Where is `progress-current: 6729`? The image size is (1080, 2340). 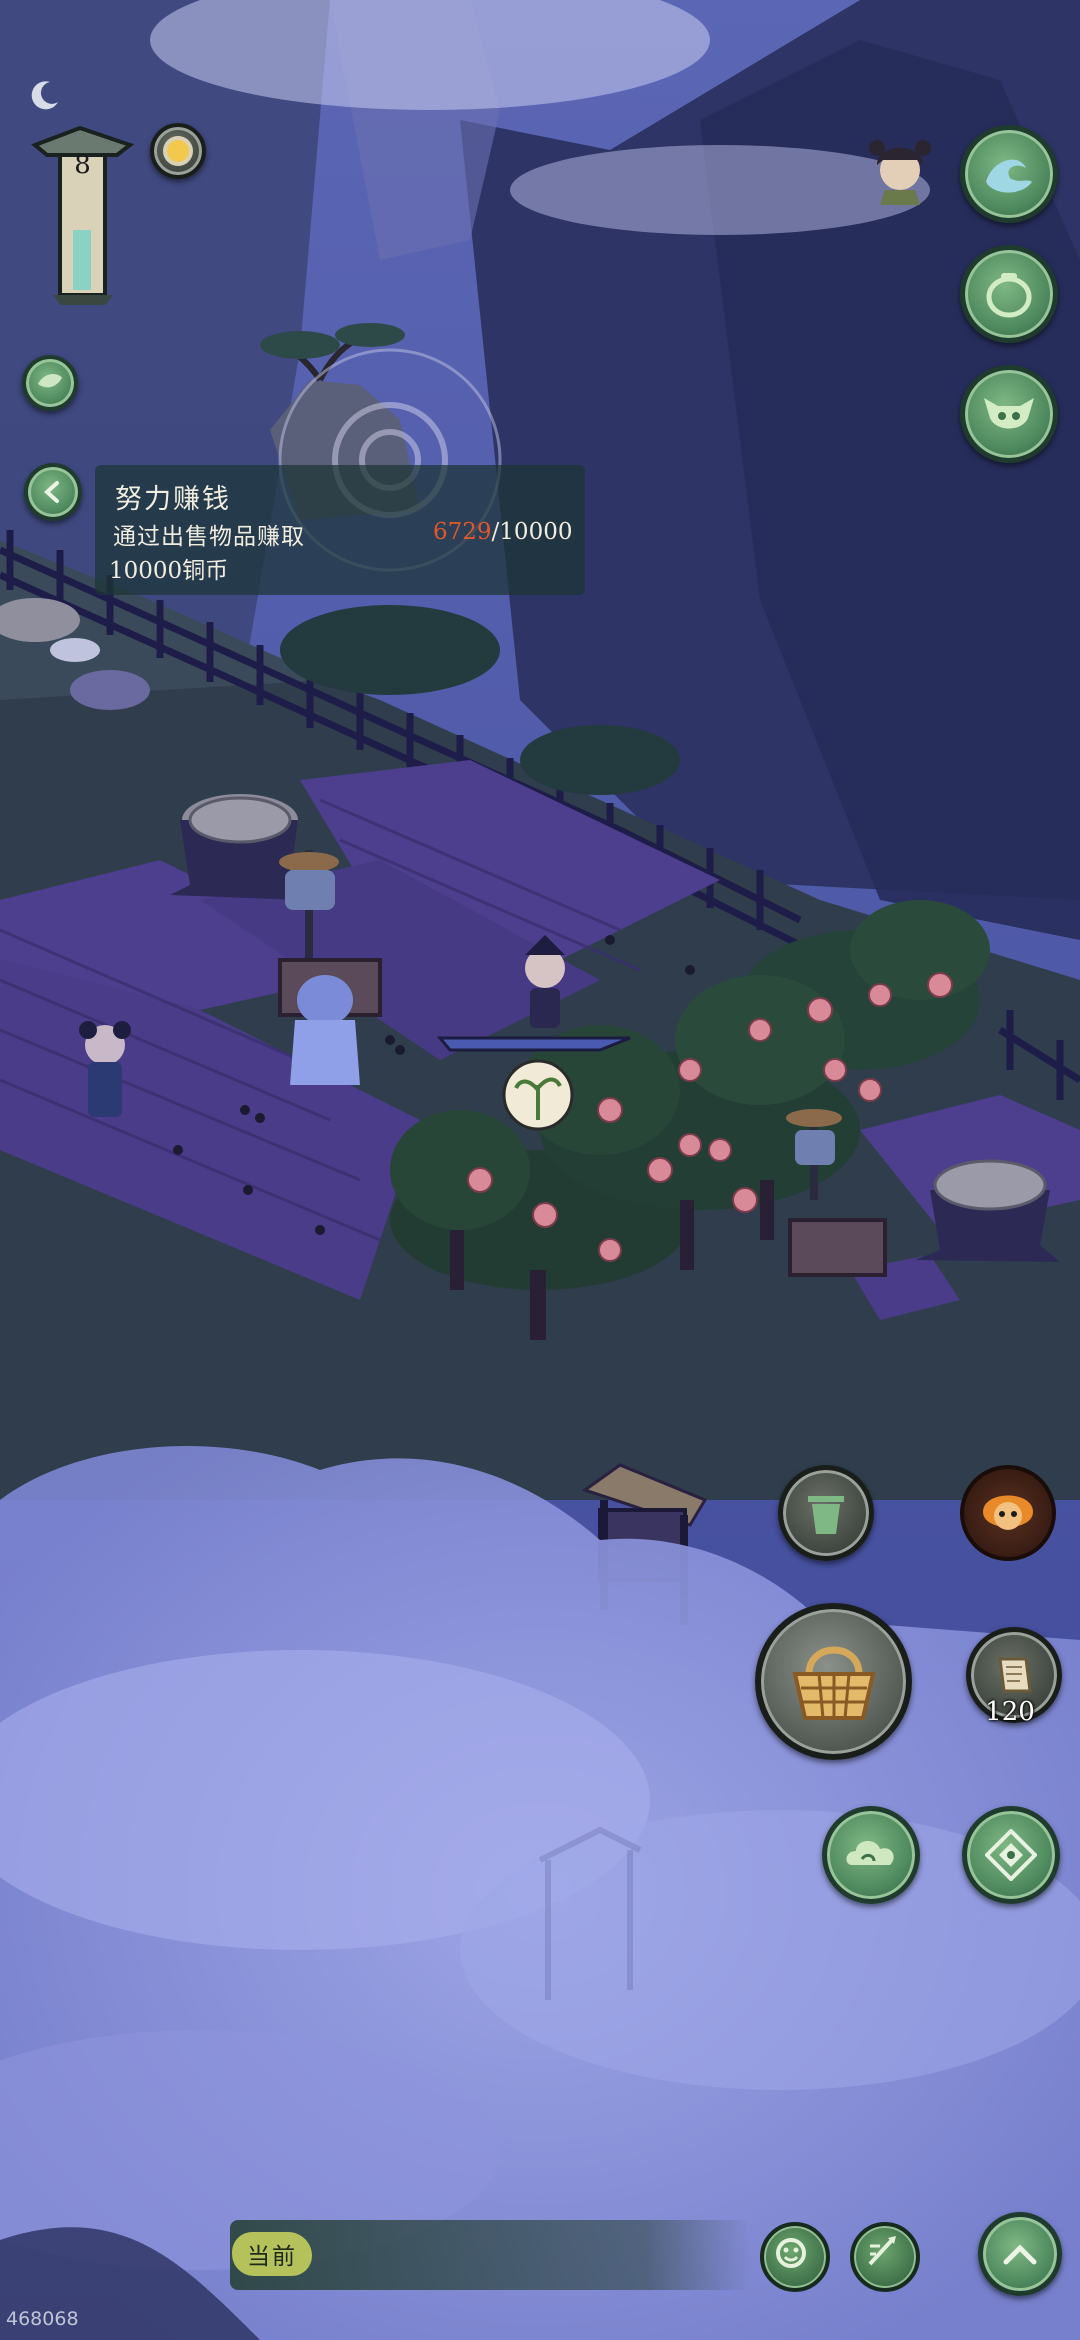
progress-current: 6729 is located at coordinates (462, 532).